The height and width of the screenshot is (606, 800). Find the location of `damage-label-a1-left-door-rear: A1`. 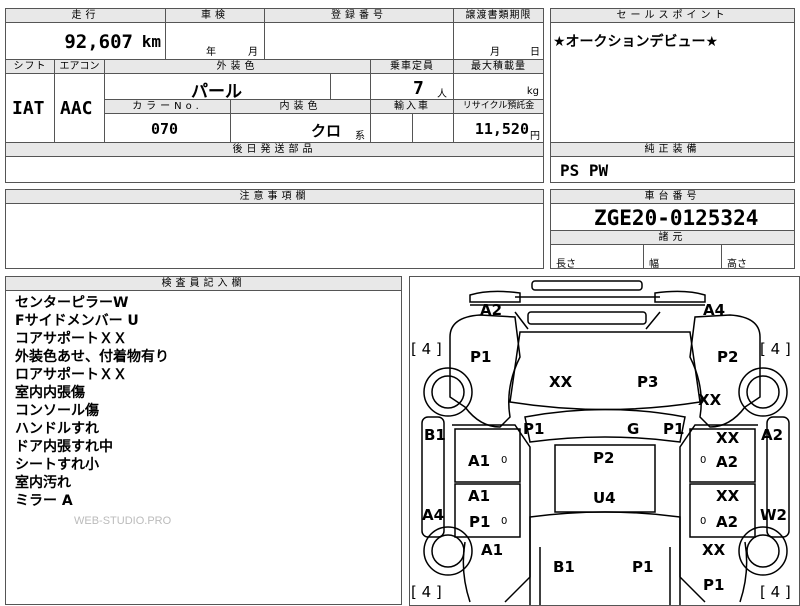

damage-label-a1-left-door-rear: A1 is located at coordinates (479, 496).